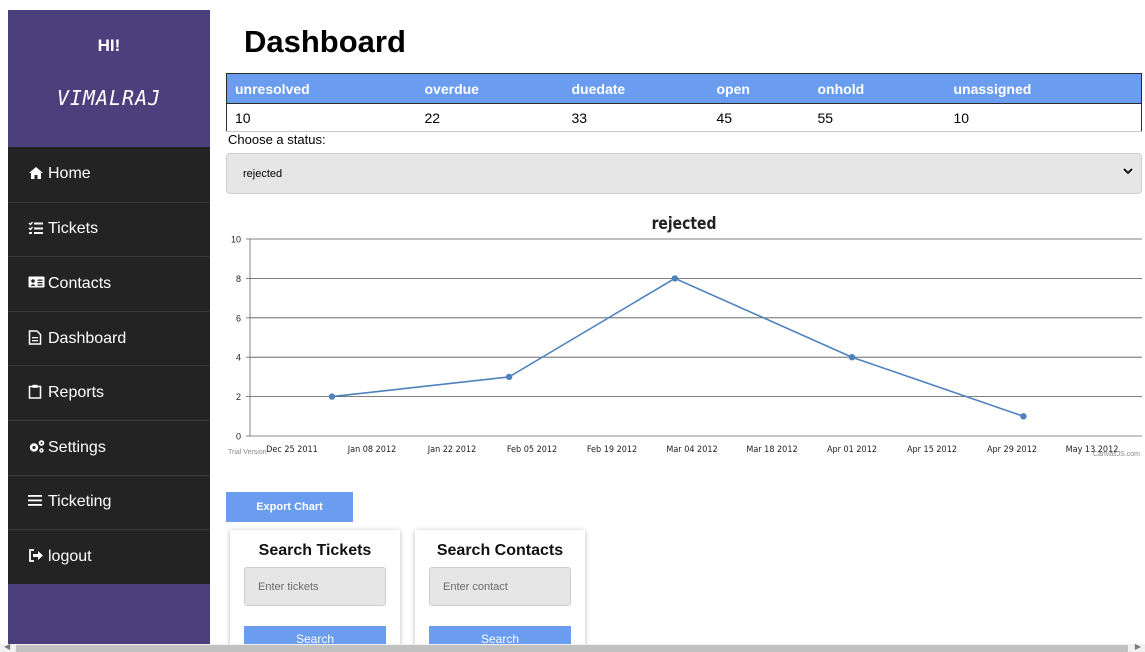  What do you see at coordinates (759, 88) in the screenshot?
I see `table-header-open: open` at bounding box center [759, 88].